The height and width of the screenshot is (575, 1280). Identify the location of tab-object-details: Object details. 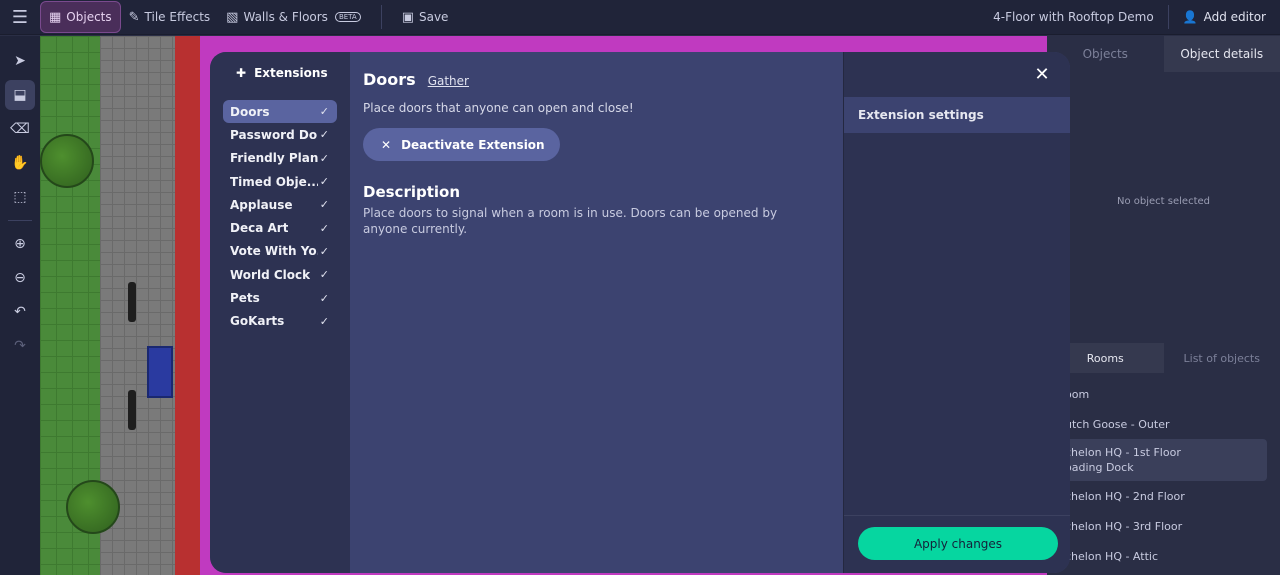
(1221, 54).